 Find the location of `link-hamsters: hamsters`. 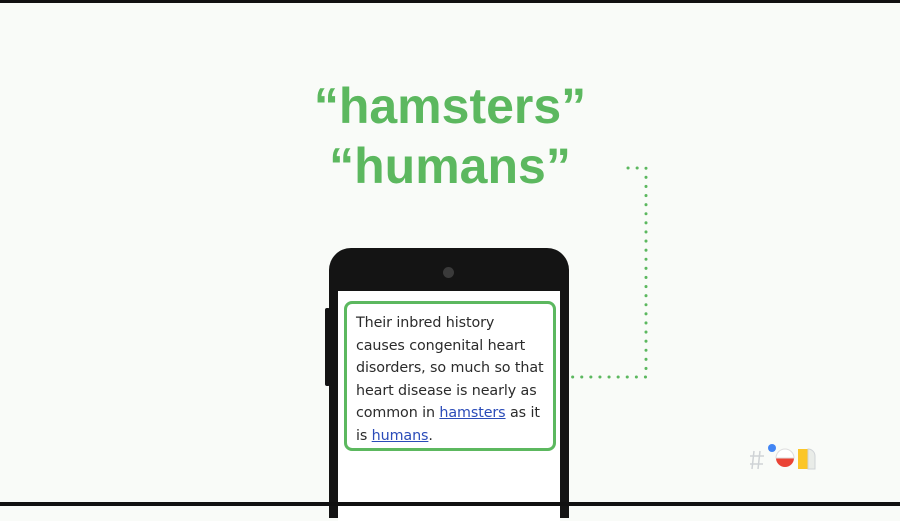

link-hamsters: hamsters is located at coordinates (472, 413).